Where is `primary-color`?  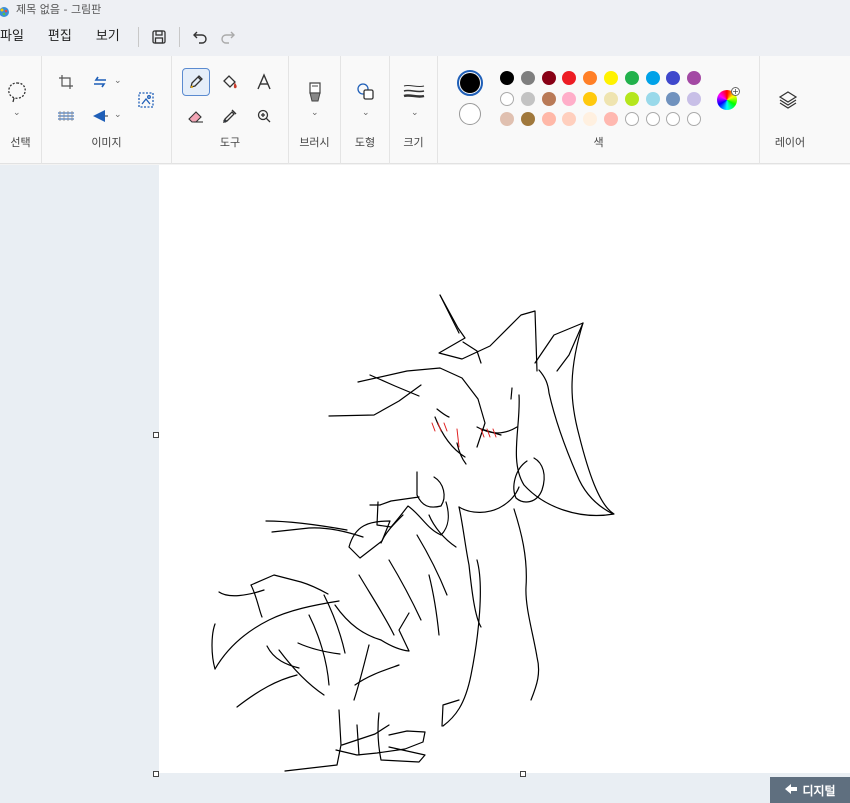
primary-color is located at coordinates (470, 83).